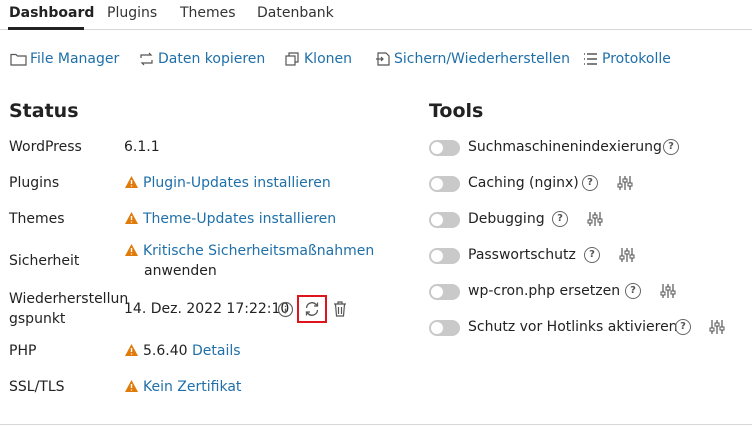  I want to click on backup-restore-button: Sichern/Wiederherstellen, so click(471, 59).